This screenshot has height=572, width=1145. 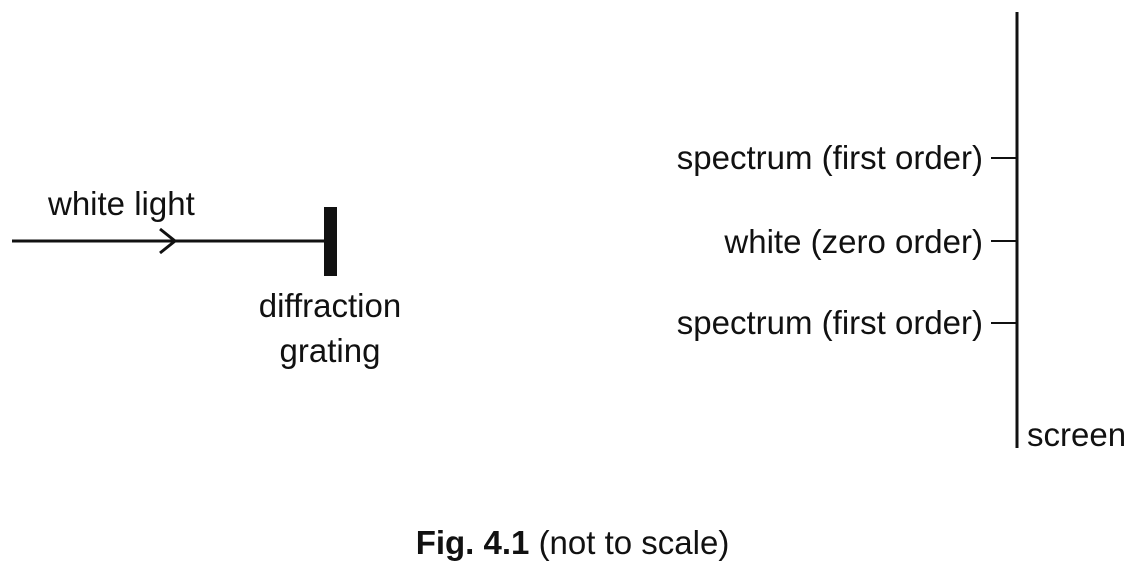 What do you see at coordinates (330, 241) in the screenshot?
I see `diffraction-grating` at bounding box center [330, 241].